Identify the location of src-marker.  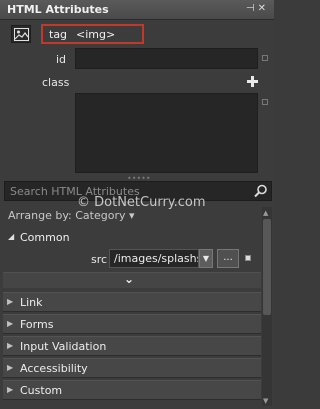
(248, 258).